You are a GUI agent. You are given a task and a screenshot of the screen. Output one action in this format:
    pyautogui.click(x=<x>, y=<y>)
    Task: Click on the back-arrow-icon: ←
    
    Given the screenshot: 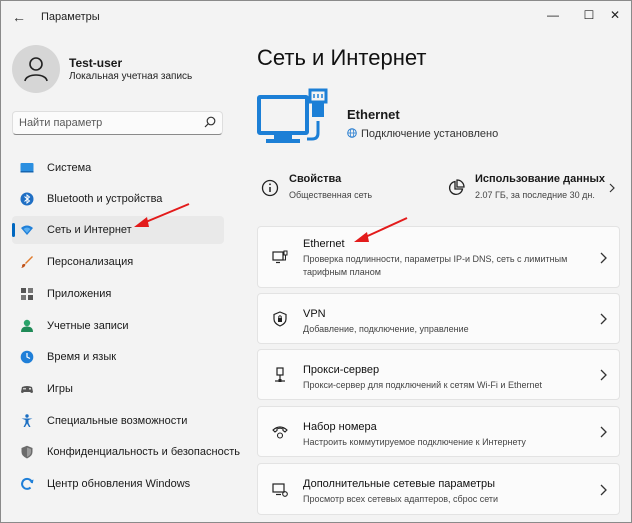 What is the action you would take?
    pyautogui.click(x=19, y=17)
    